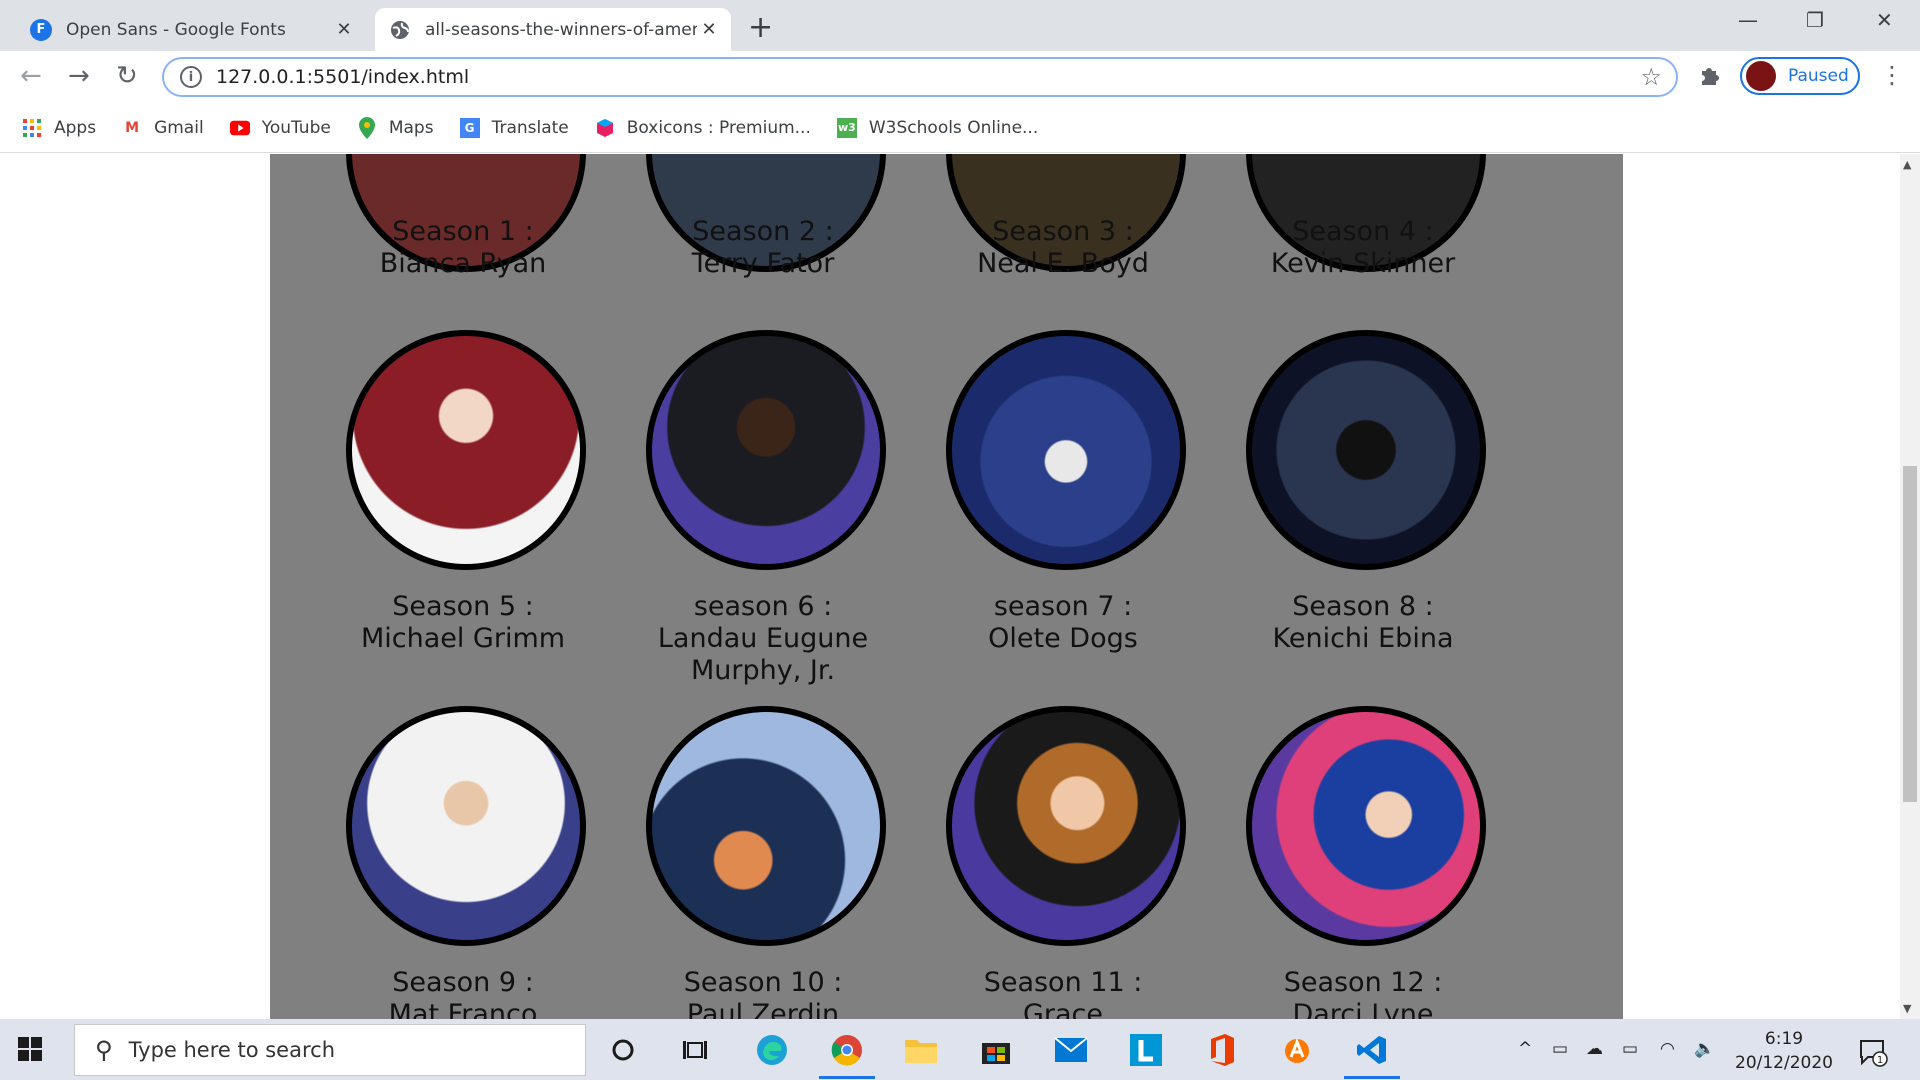 The image size is (1920, 1080). What do you see at coordinates (1784, 1051) in the screenshot?
I see `system-clock: 6:19 20/12/2020` at bounding box center [1784, 1051].